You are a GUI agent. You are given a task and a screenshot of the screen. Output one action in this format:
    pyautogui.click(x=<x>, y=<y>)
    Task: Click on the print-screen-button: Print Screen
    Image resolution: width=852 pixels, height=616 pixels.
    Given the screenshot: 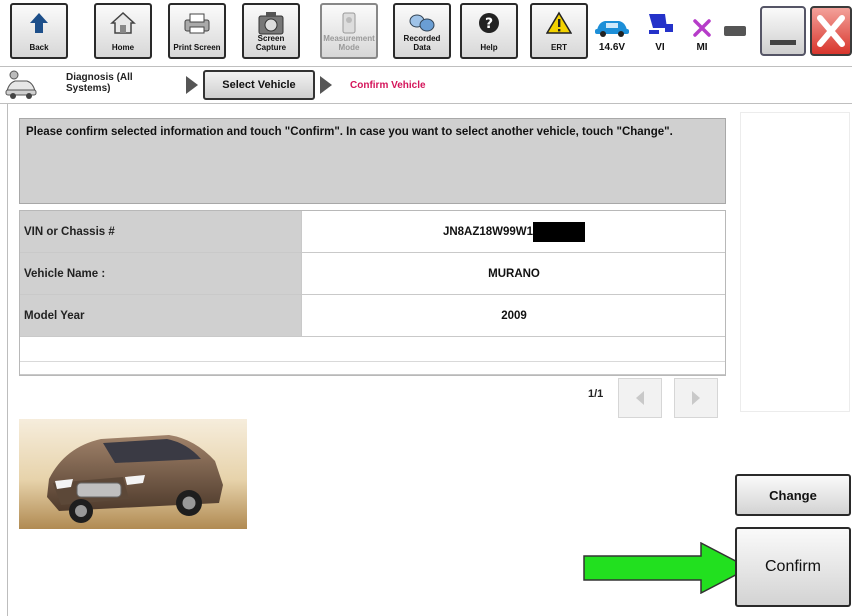 What is the action you would take?
    pyautogui.click(x=197, y=31)
    